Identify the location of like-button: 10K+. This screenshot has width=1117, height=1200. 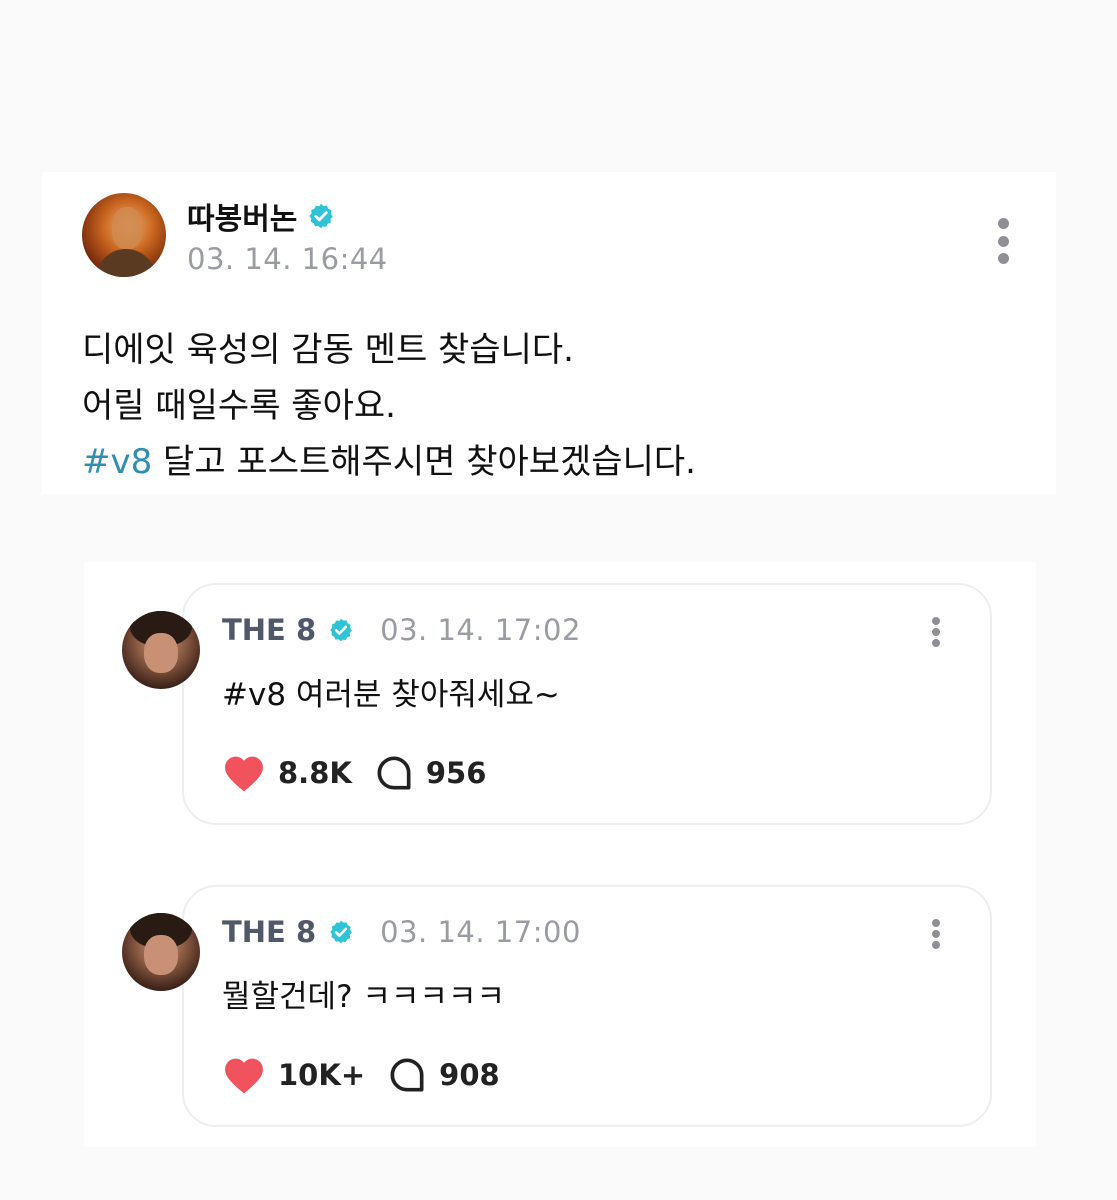
(293, 1075).